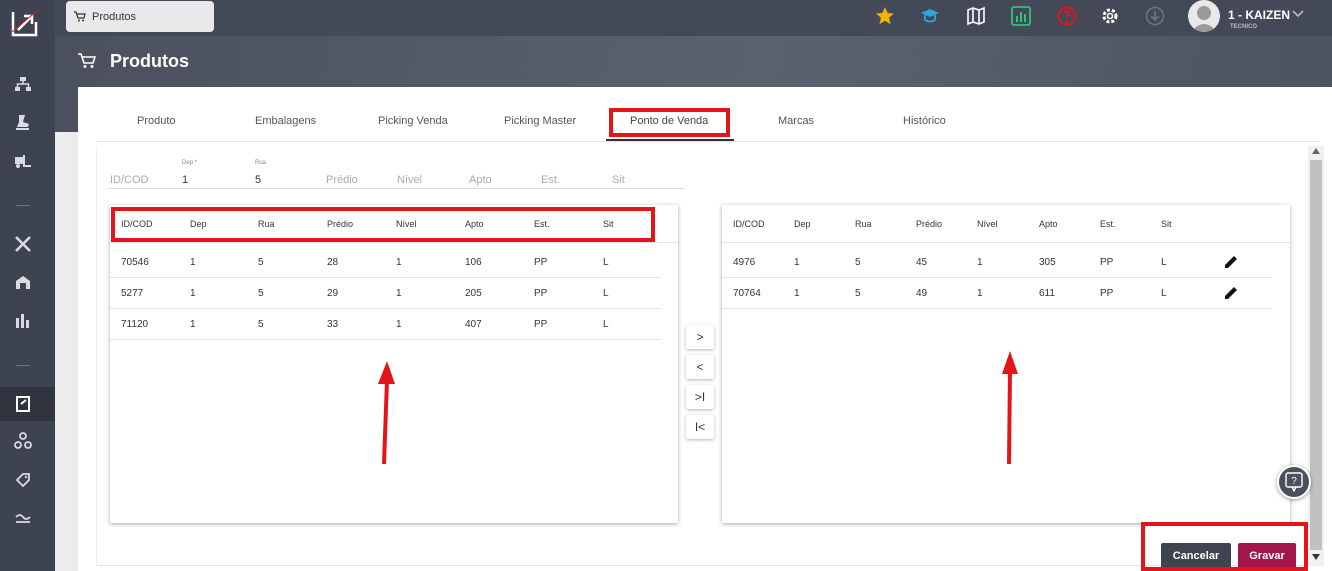 The width and height of the screenshot is (1332, 571). What do you see at coordinates (1108, 224) in the screenshot?
I see `col-header-est: Est.` at bounding box center [1108, 224].